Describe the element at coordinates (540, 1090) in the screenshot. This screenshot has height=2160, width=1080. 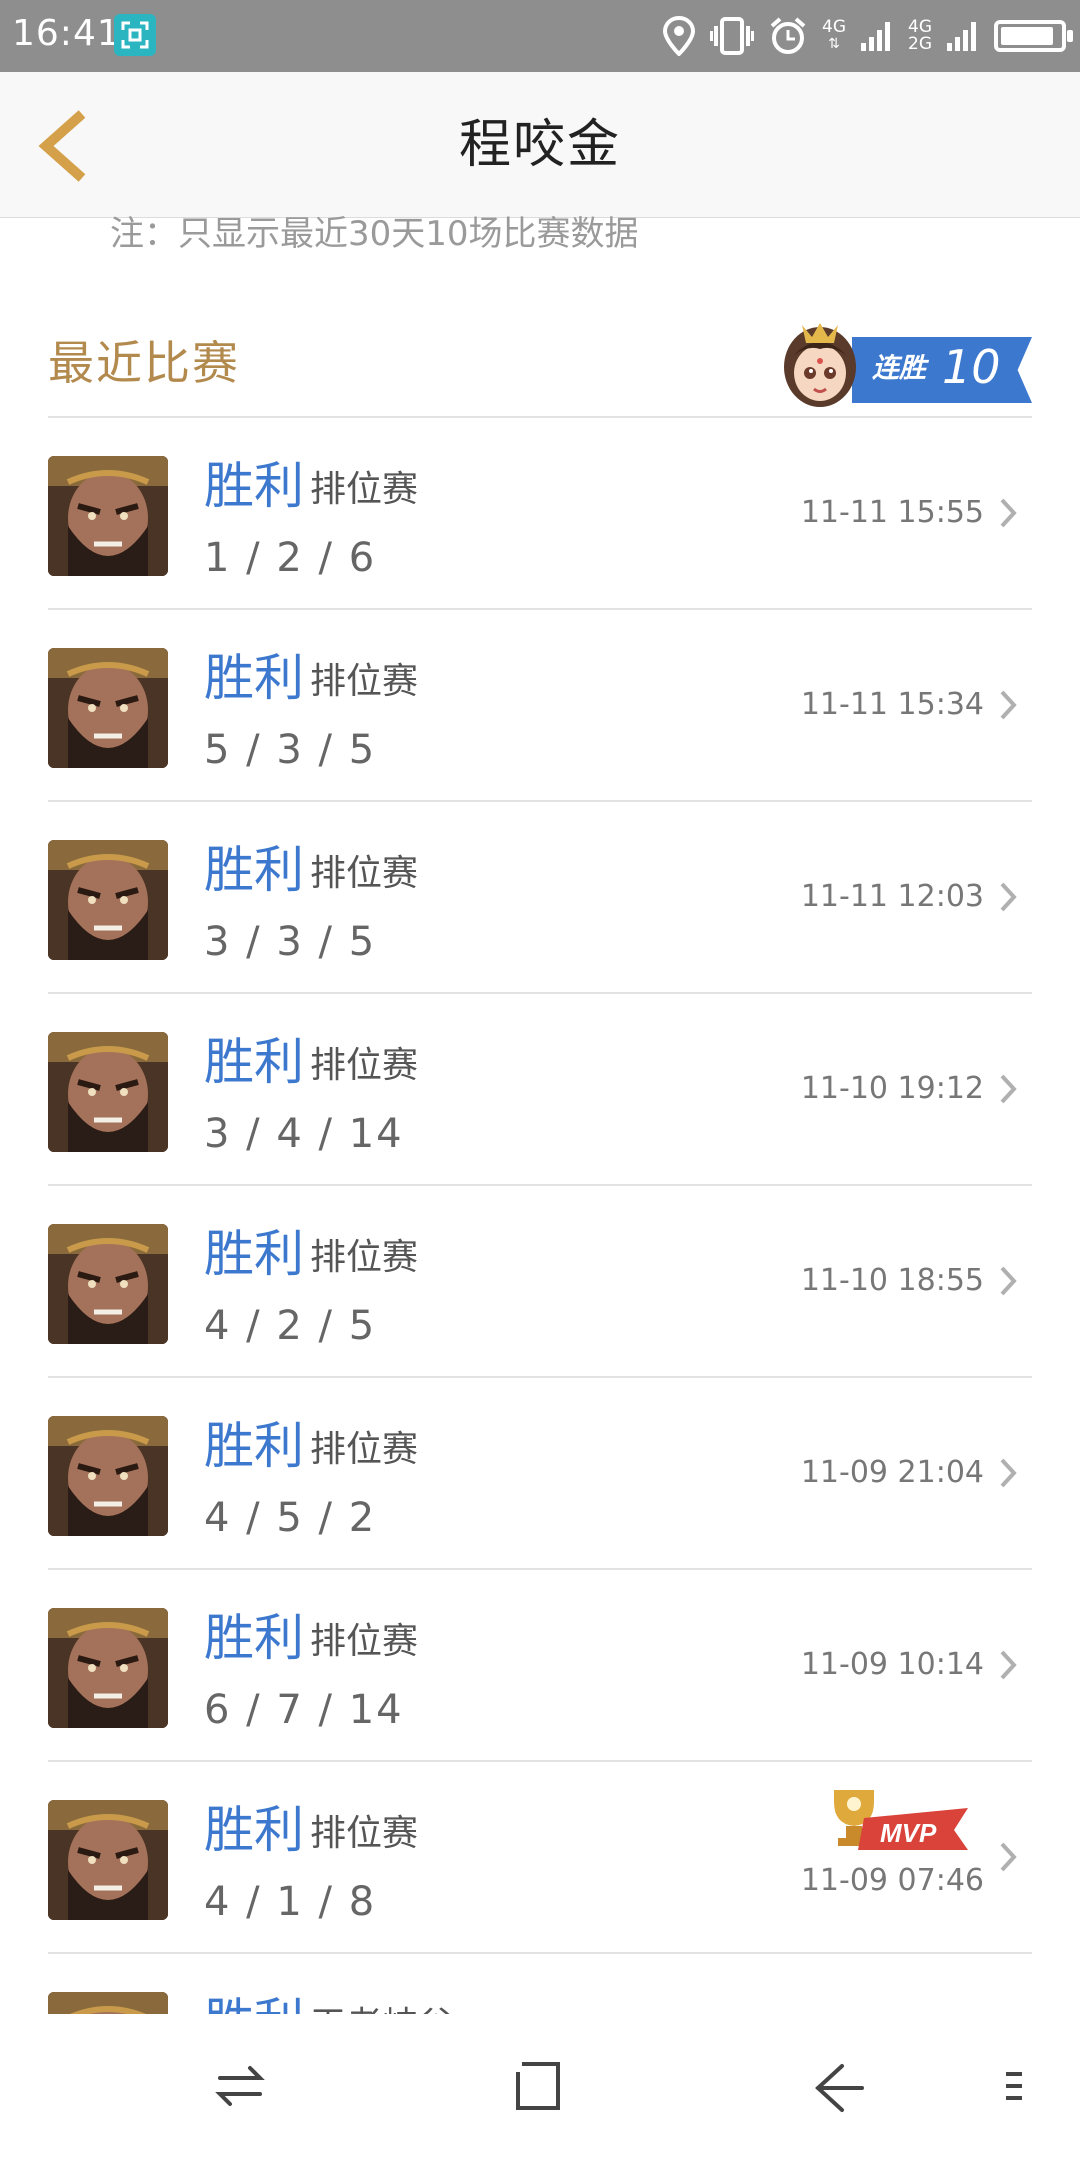
I see `match-row: 胜利 排位赛 3 / 4 / 14 11-10 19:12` at that location.